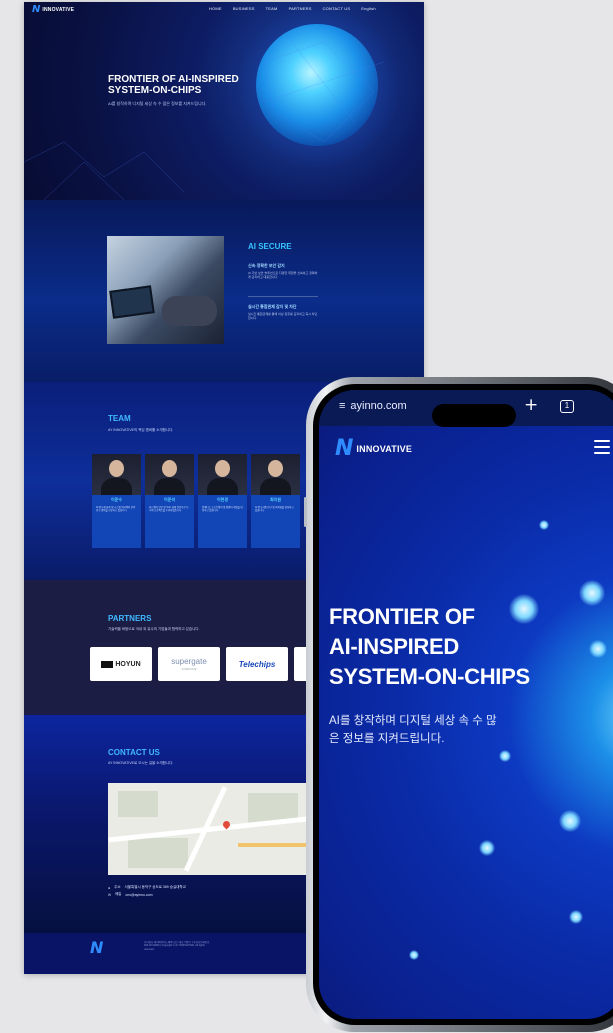 Image resolution: width=613 pixels, height=1033 pixels. I want to click on hamburger-menu-icon, so click(602, 449).